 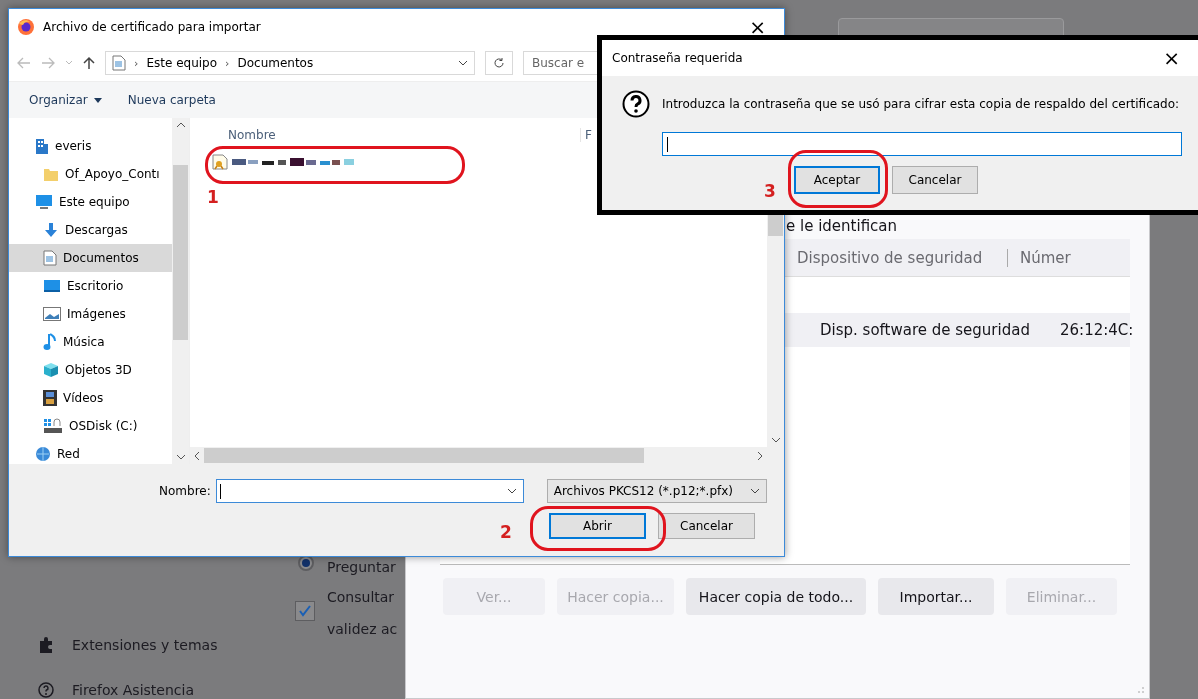 I want to click on step-number: 1, so click(x=213, y=197).